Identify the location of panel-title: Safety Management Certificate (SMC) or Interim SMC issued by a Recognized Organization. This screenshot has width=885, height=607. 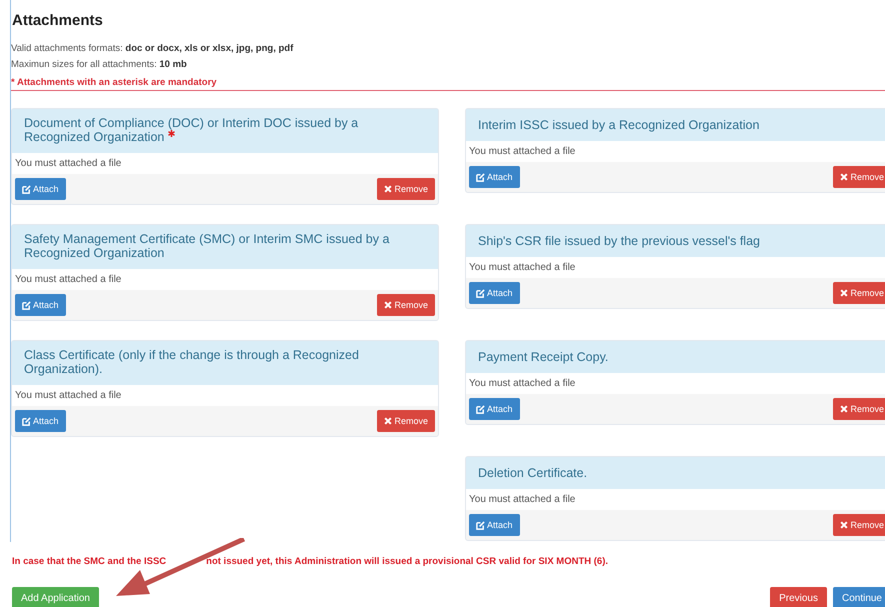
(207, 246).